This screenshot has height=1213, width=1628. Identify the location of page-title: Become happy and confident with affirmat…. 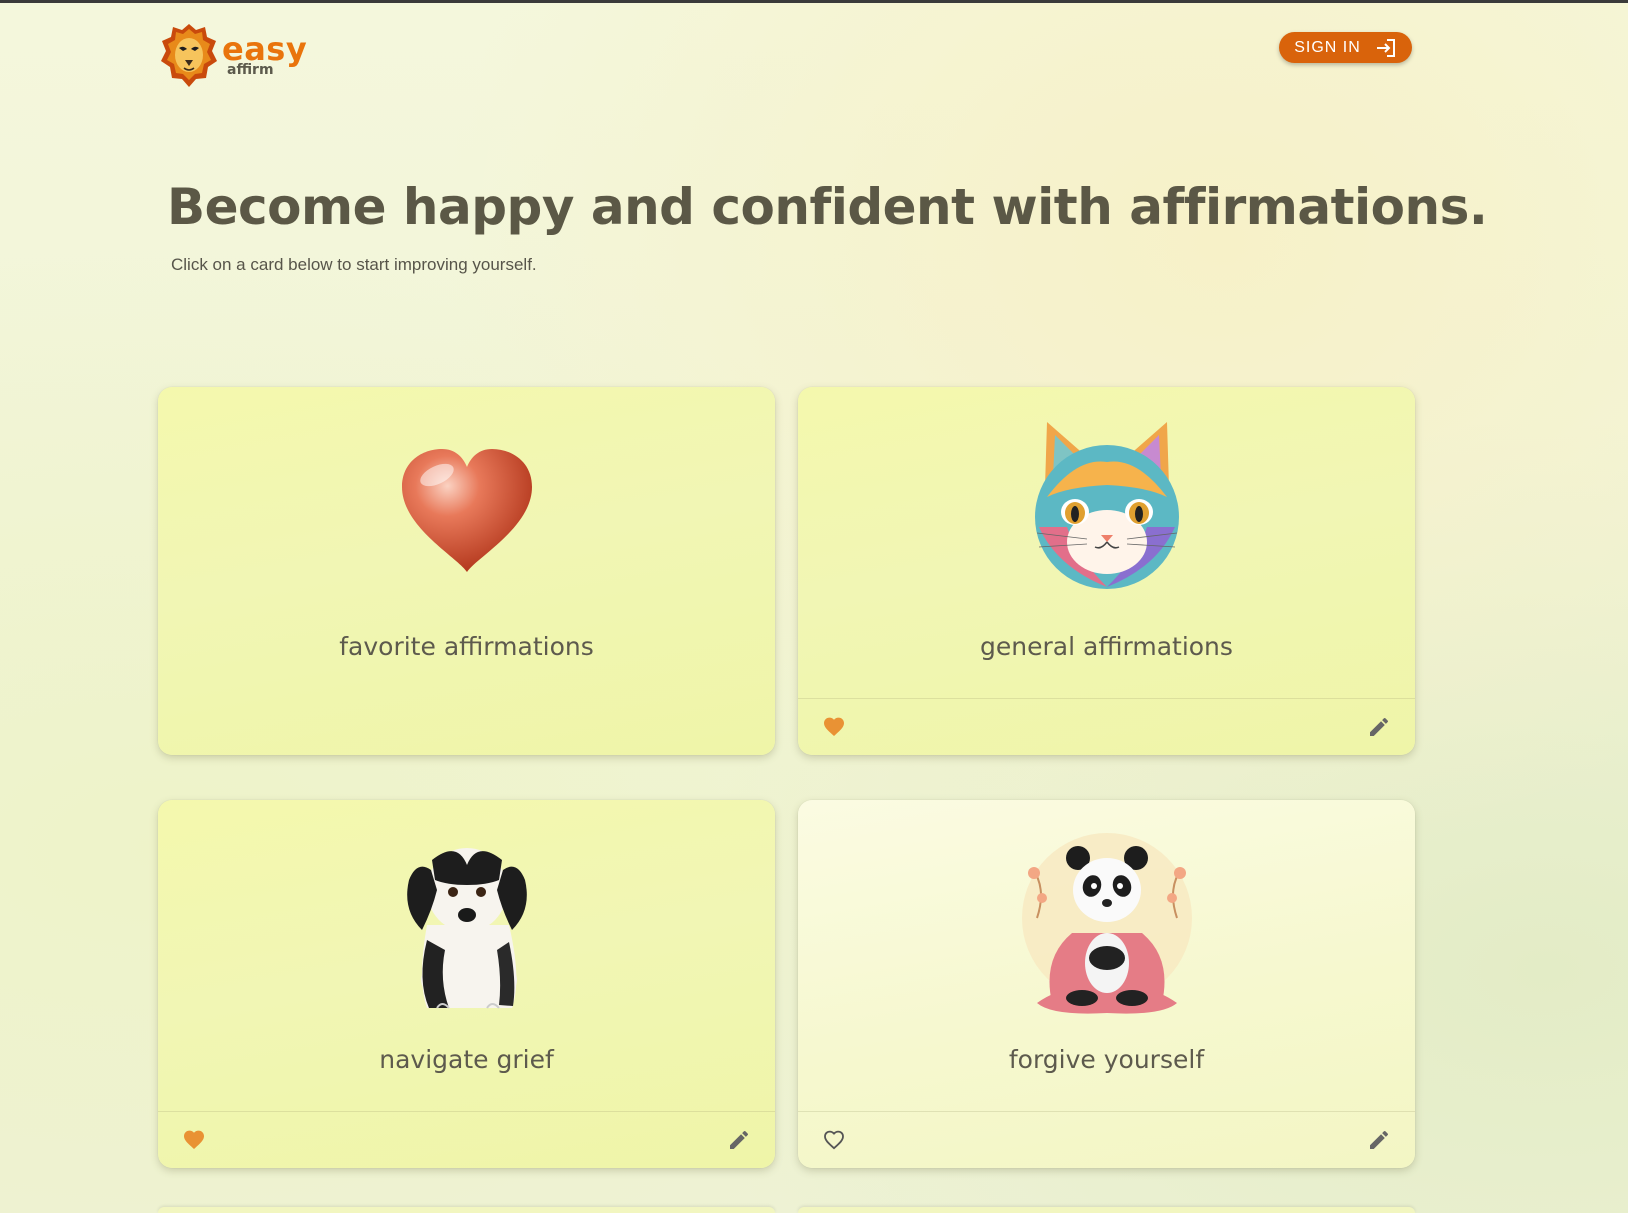
(827, 207).